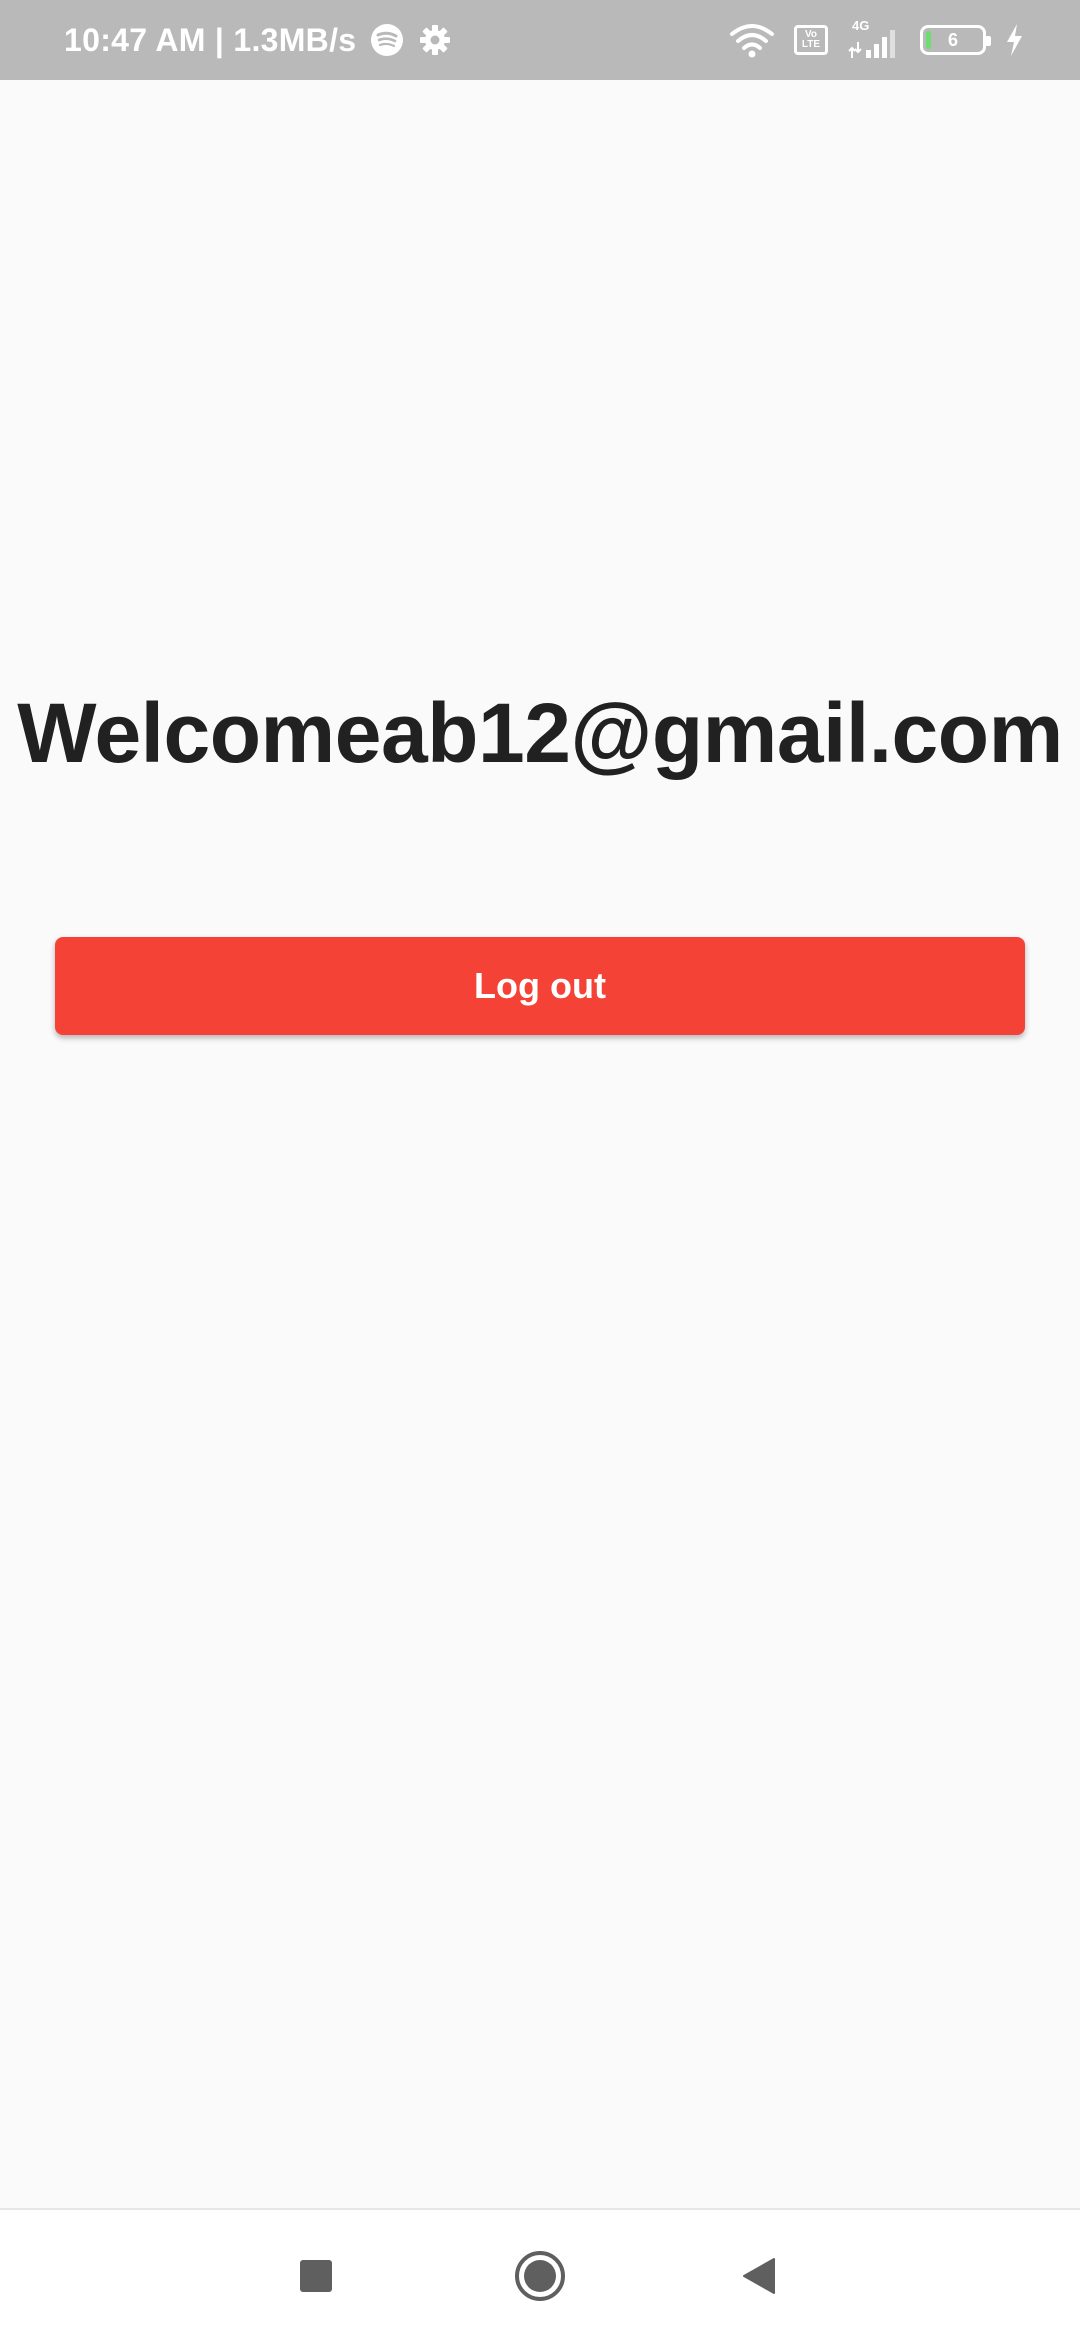 This screenshot has width=1080, height=2340. I want to click on home-circle-icon, so click(540, 2276).